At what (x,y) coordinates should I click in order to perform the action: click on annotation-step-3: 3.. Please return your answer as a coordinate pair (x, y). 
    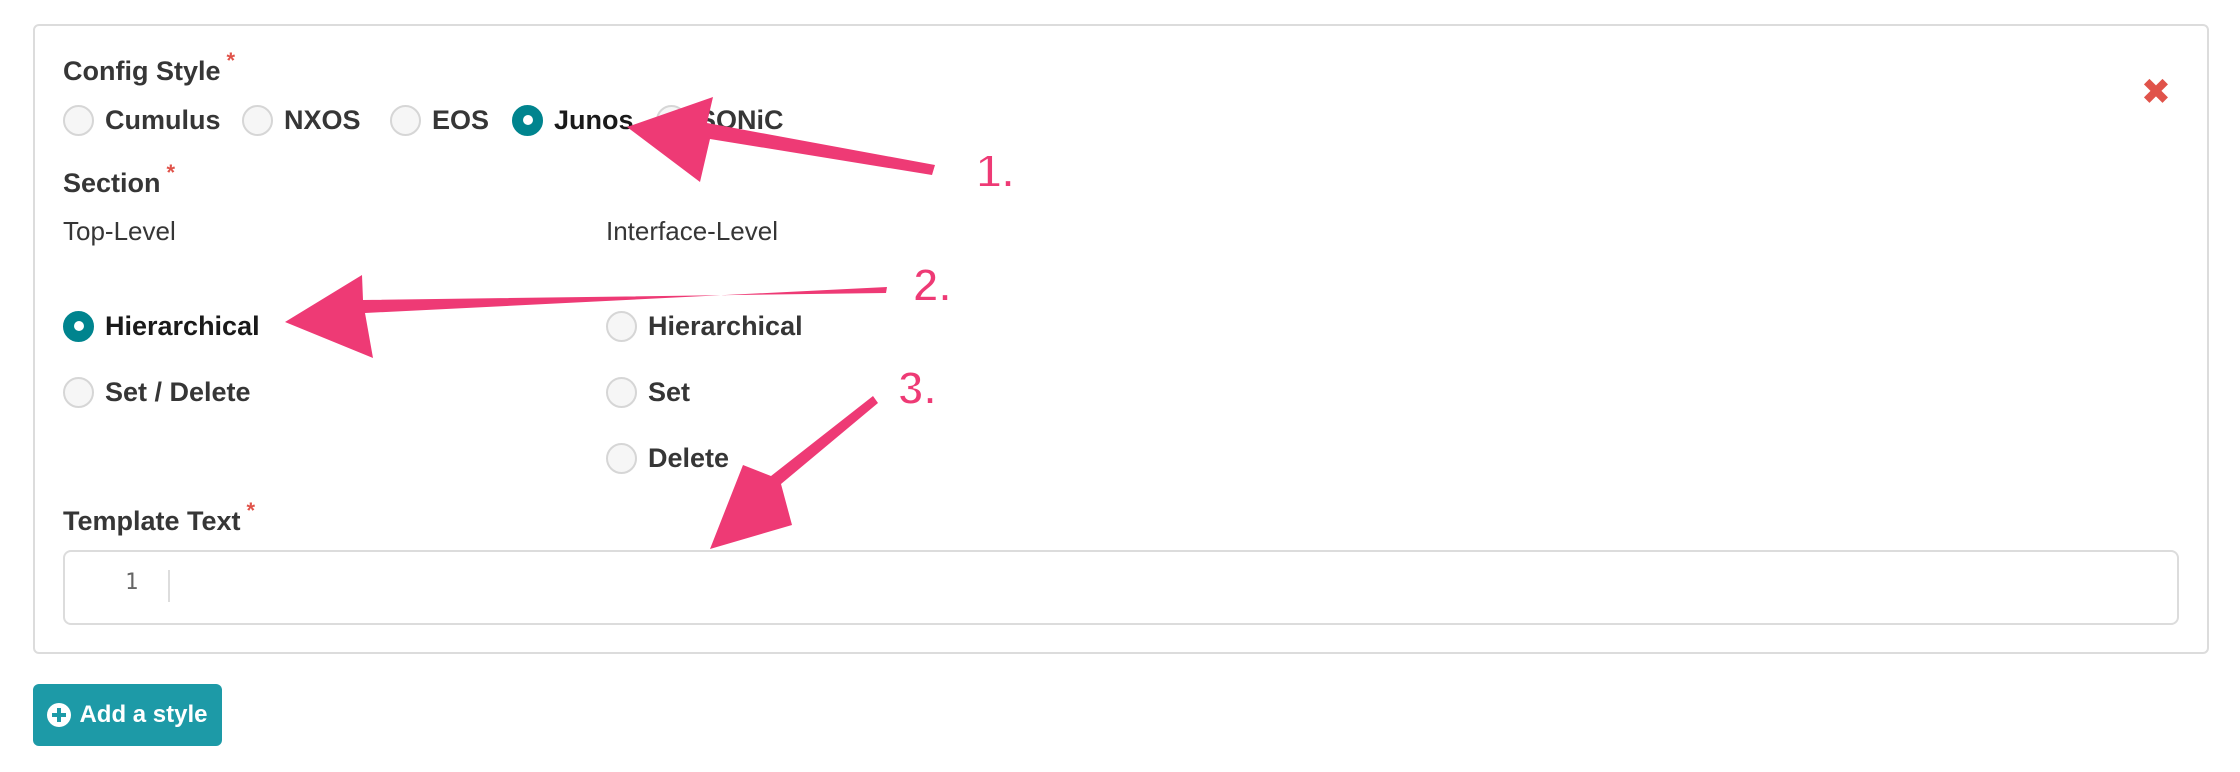
    Looking at the image, I should click on (917, 388).